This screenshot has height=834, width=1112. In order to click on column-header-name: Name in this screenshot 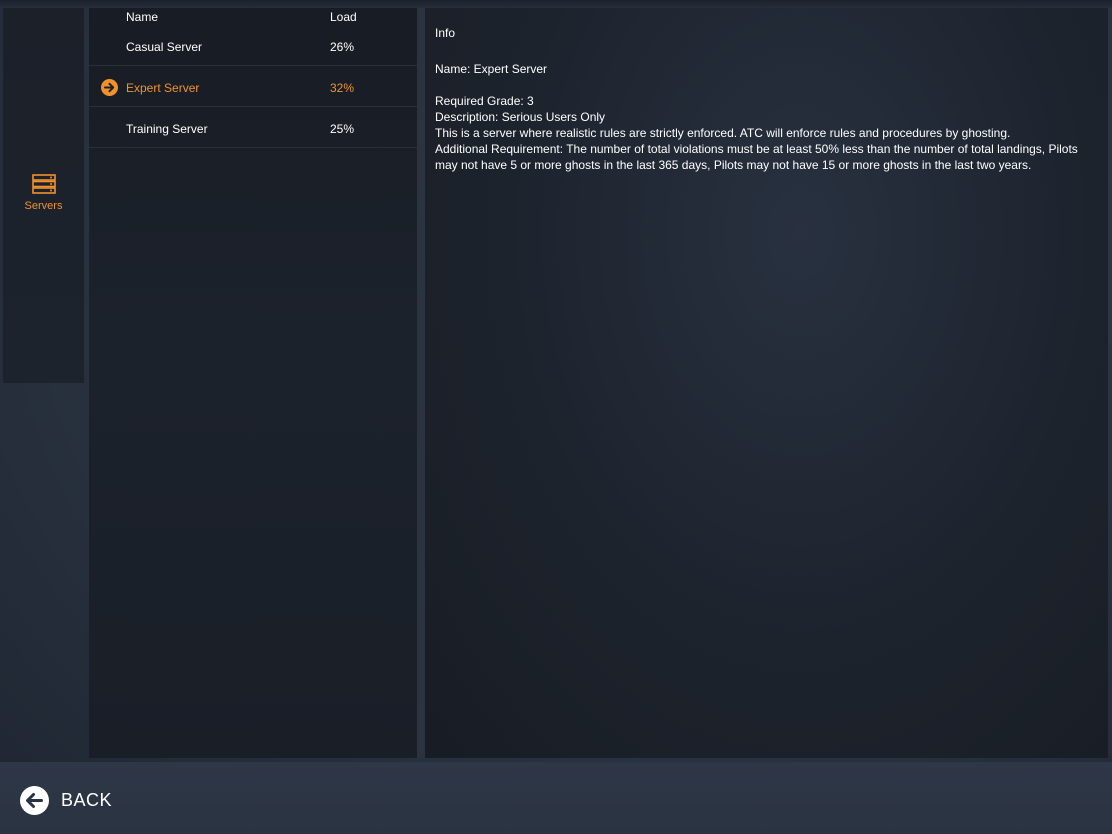, I will do `click(142, 17)`.